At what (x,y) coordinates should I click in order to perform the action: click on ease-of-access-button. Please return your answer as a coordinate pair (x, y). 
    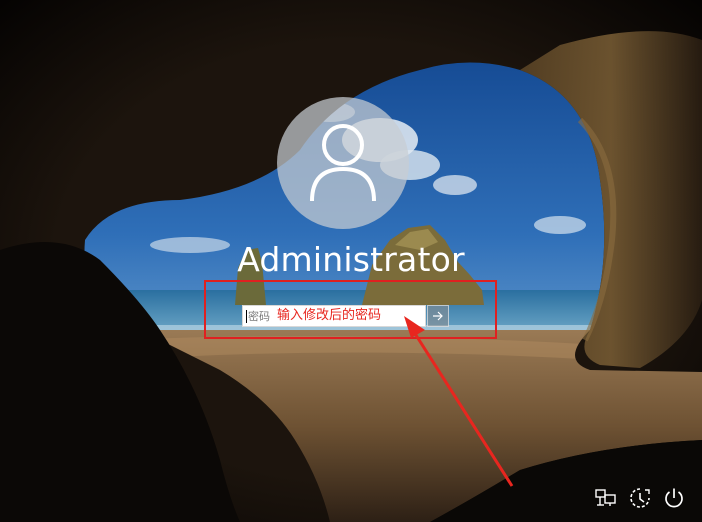
    Looking at the image, I should click on (640, 498).